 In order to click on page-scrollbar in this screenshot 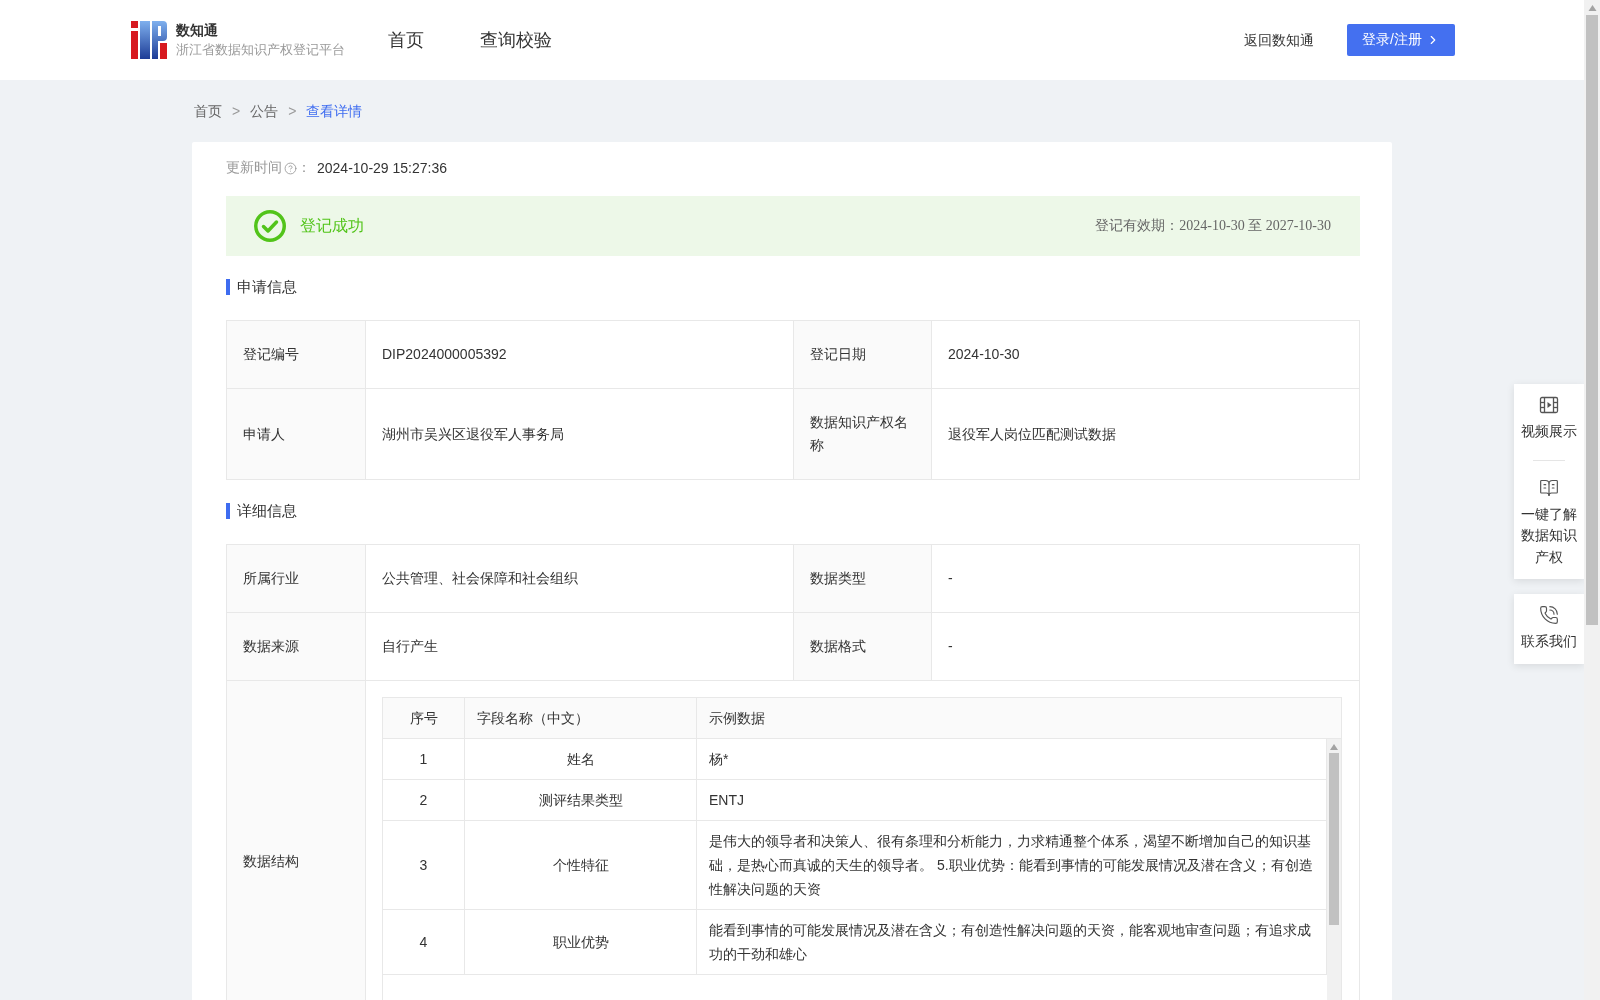, I will do `click(1592, 500)`.